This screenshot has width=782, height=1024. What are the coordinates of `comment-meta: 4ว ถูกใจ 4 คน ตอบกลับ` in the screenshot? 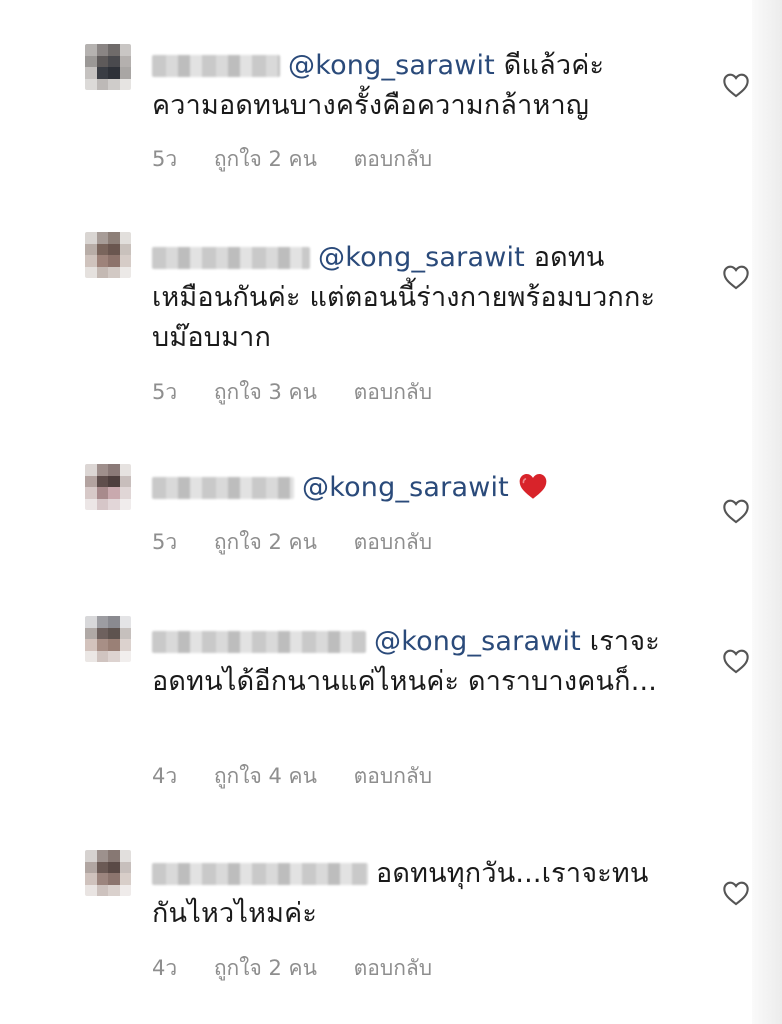 It's located at (307, 776).